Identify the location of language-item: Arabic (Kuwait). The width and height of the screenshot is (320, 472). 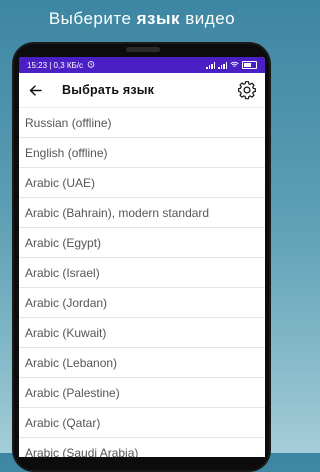
(142, 333).